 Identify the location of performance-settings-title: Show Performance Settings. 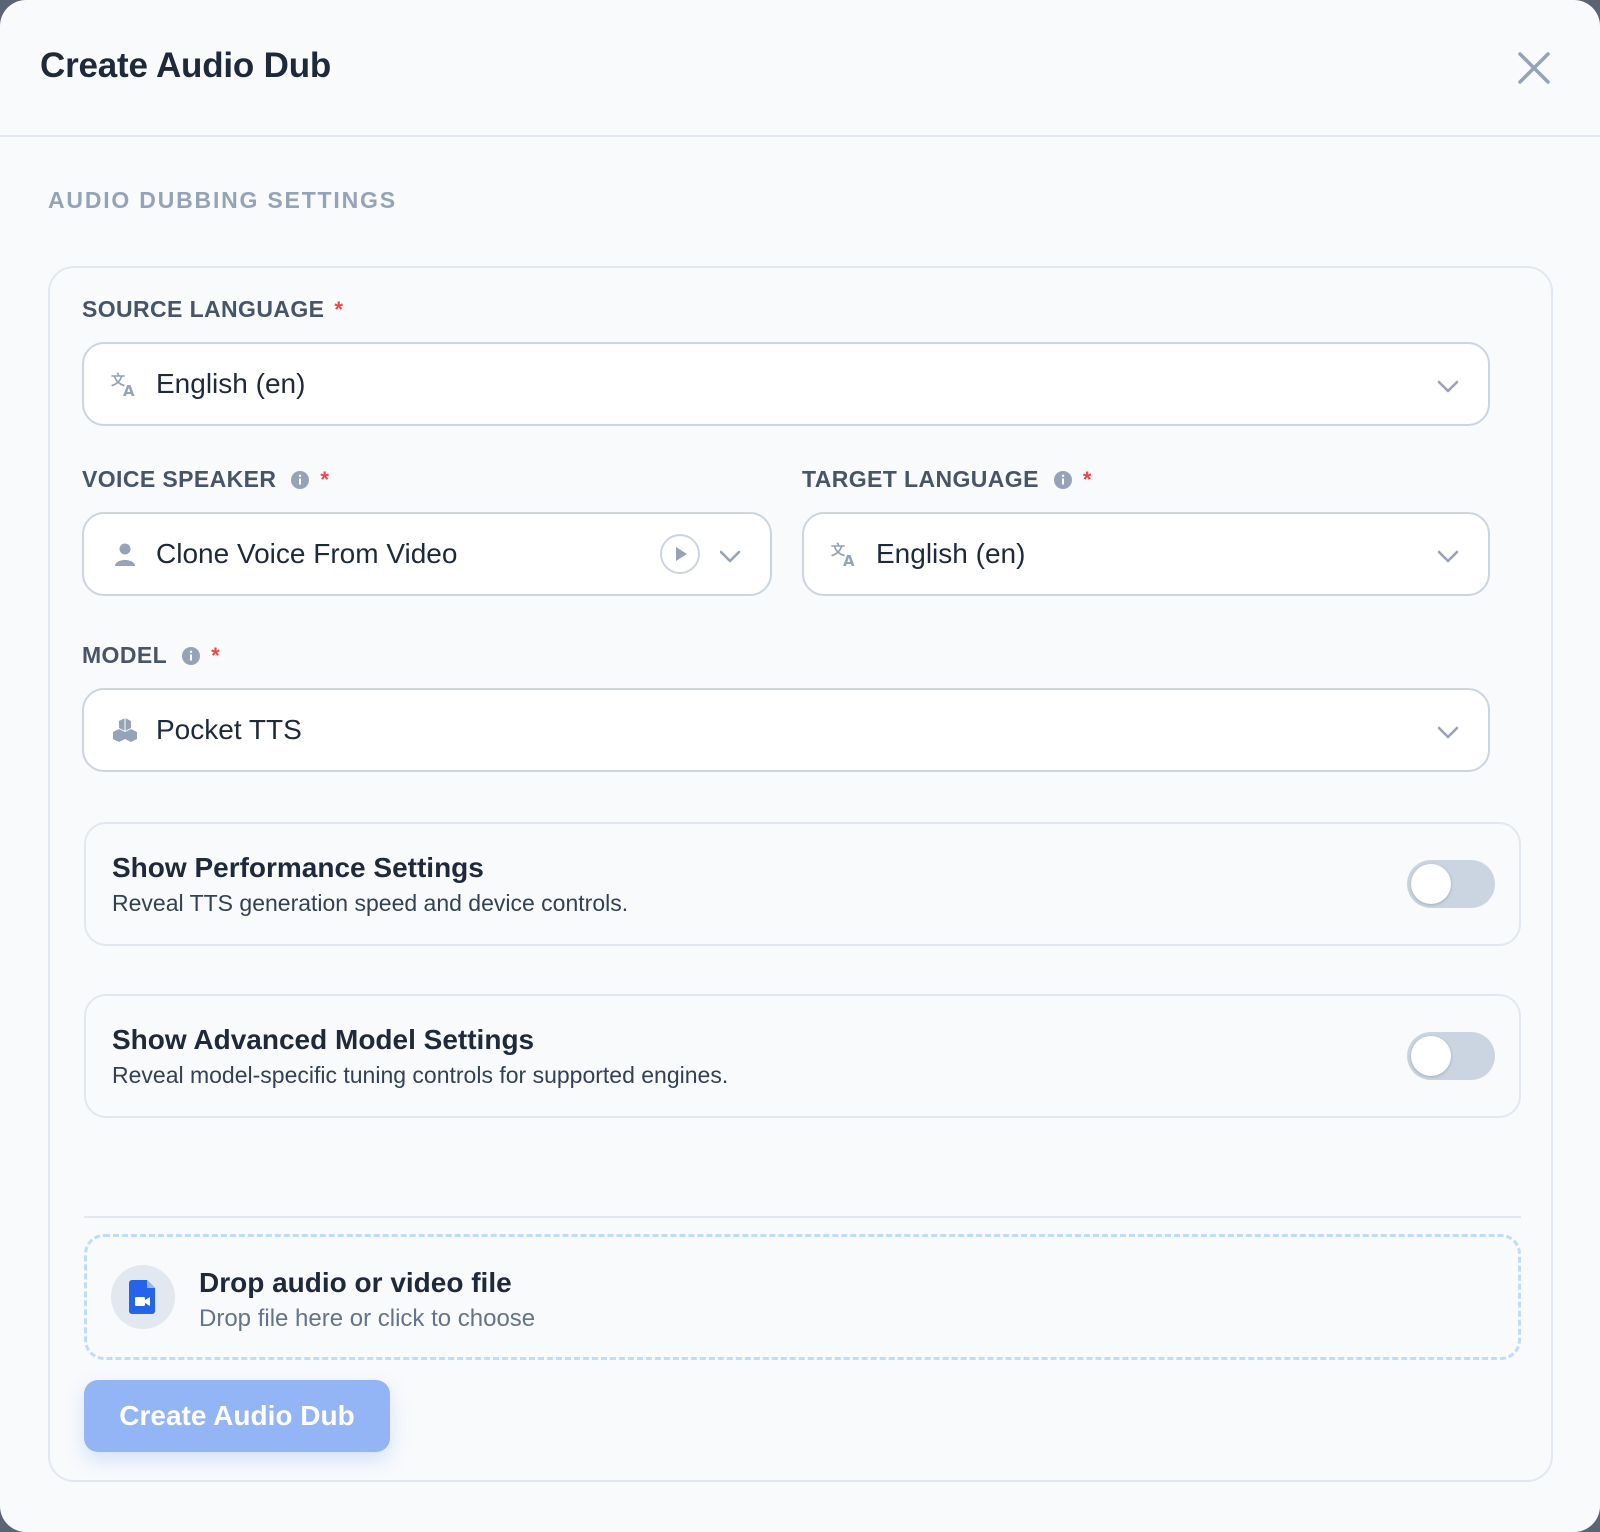
(298, 867).